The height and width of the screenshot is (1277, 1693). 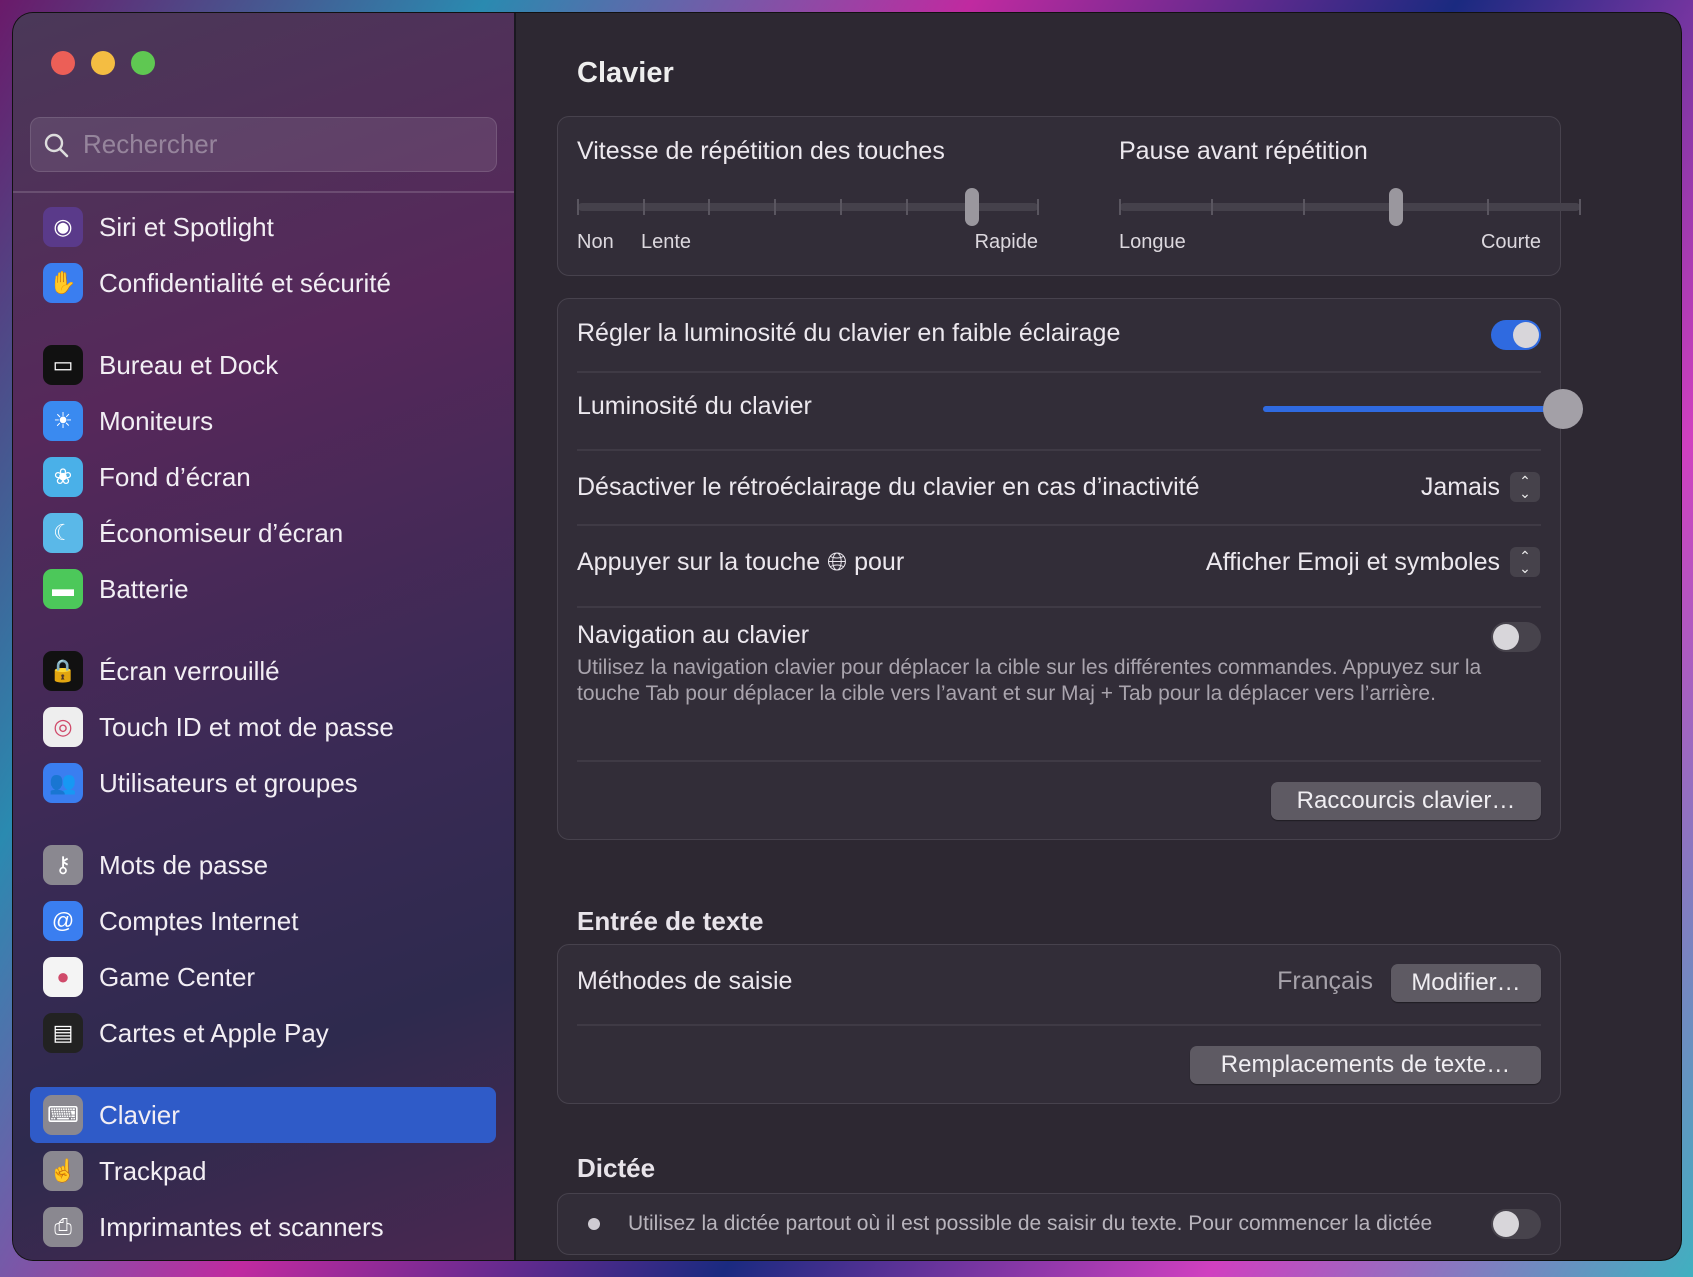 I want to click on sidebar-item-batterie: ▬ Batterie, so click(x=263, y=589).